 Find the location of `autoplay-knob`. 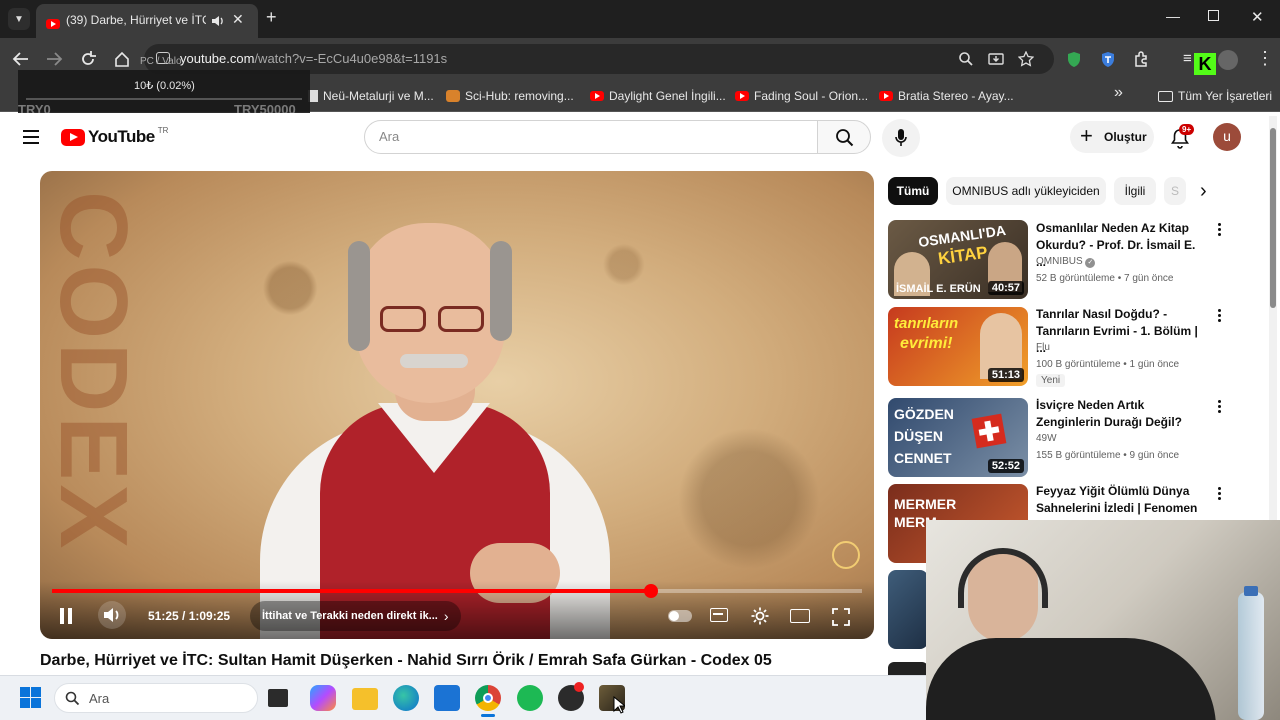

autoplay-knob is located at coordinates (674, 616).